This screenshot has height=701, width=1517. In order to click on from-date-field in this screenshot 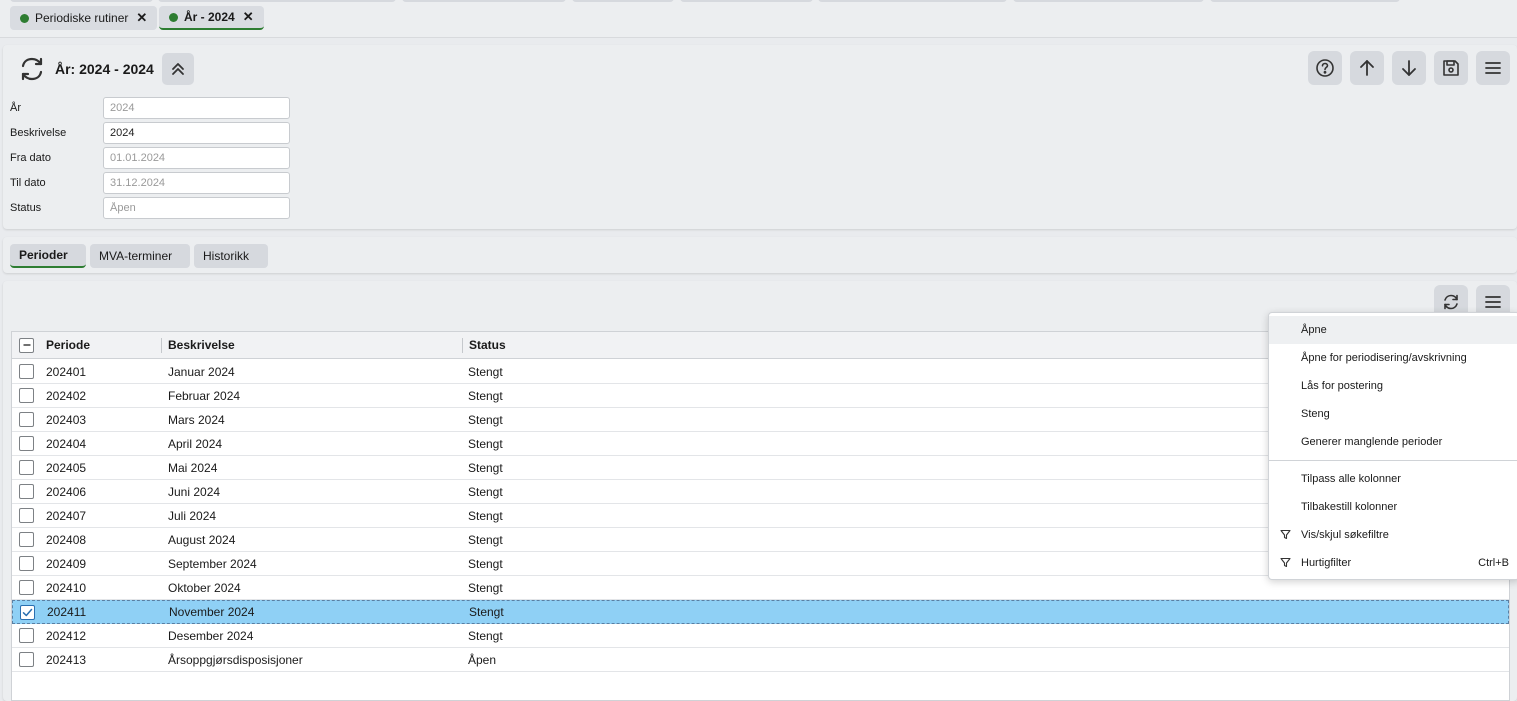, I will do `click(196, 158)`.